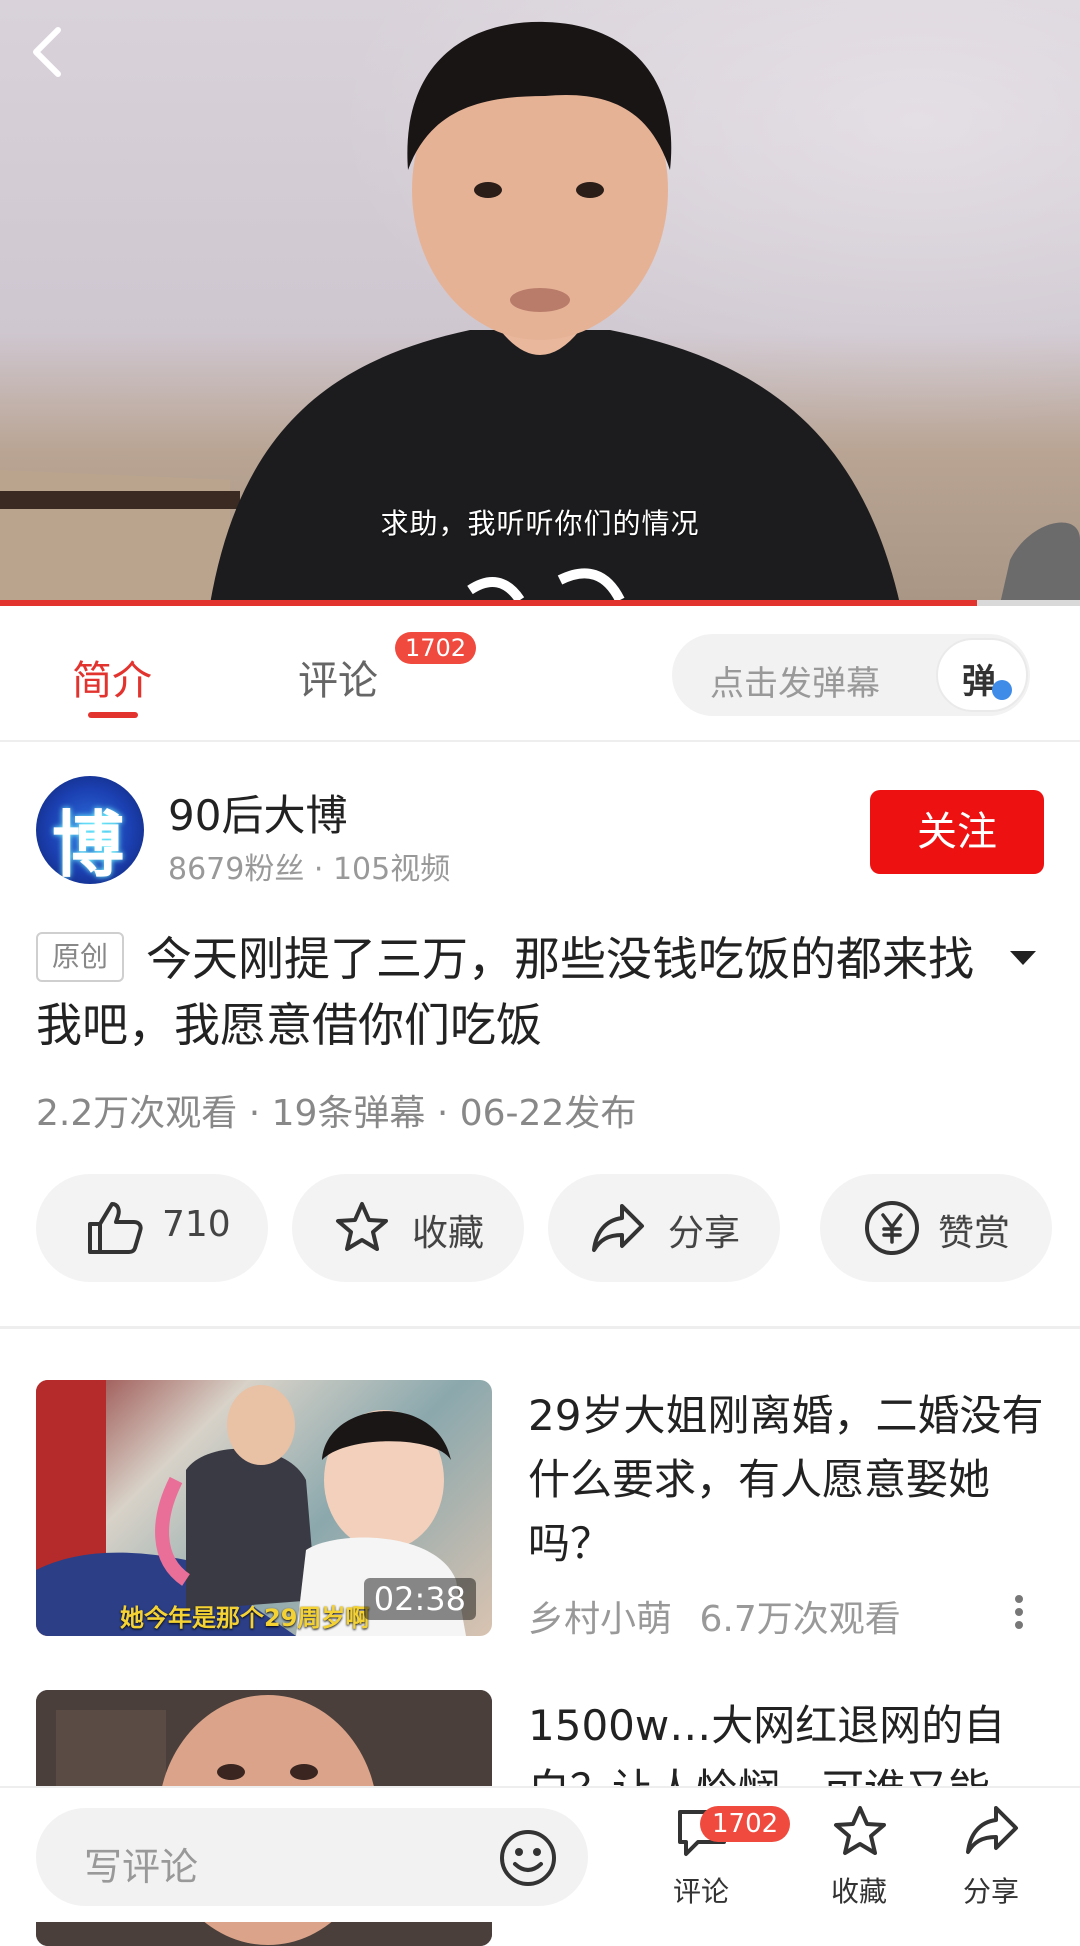 This screenshot has width=1080, height=1946. Describe the element at coordinates (974, 1233) in the screenshot. I see `reward-label: 赞赏` at that location.